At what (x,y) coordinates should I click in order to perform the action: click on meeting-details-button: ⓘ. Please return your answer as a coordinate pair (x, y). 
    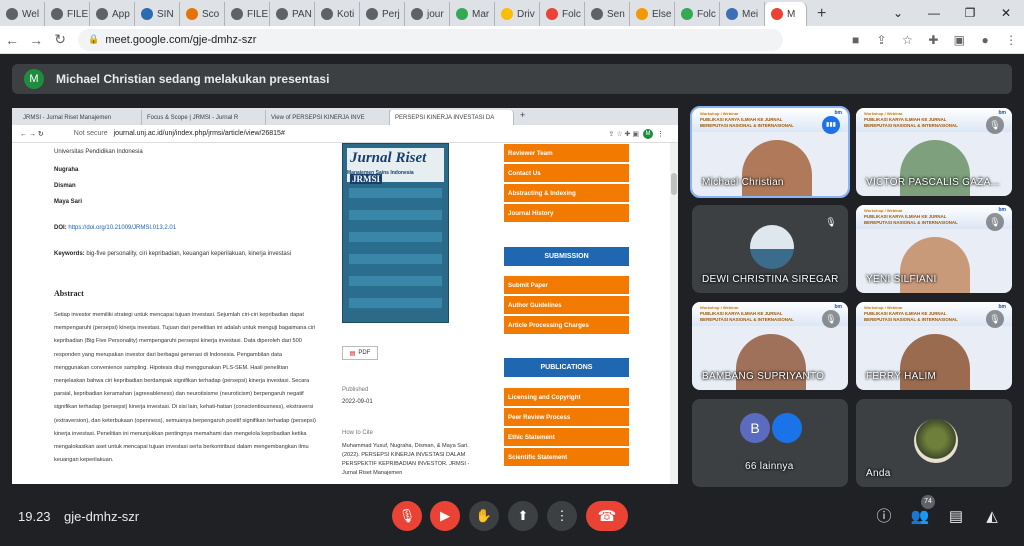
    Looking at the image, I should click on (884, 517).